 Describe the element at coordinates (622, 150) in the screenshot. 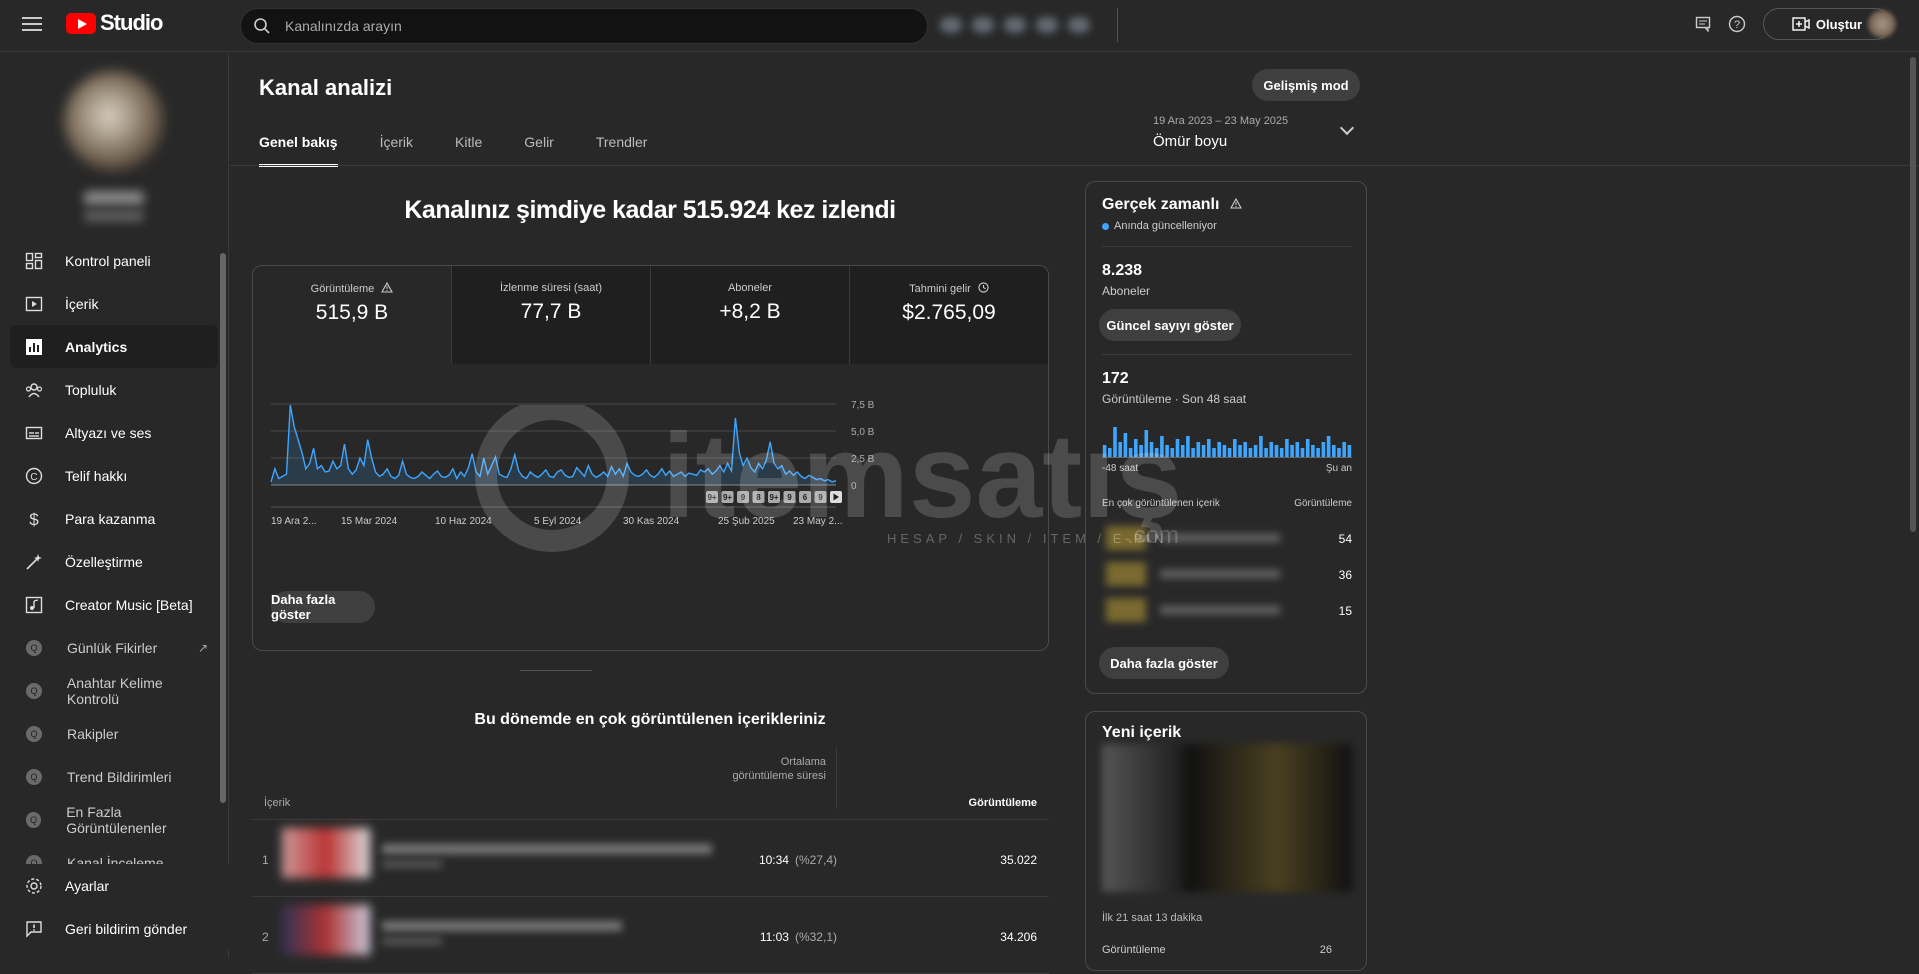

I see `tab-trends: Trendler` at that location.